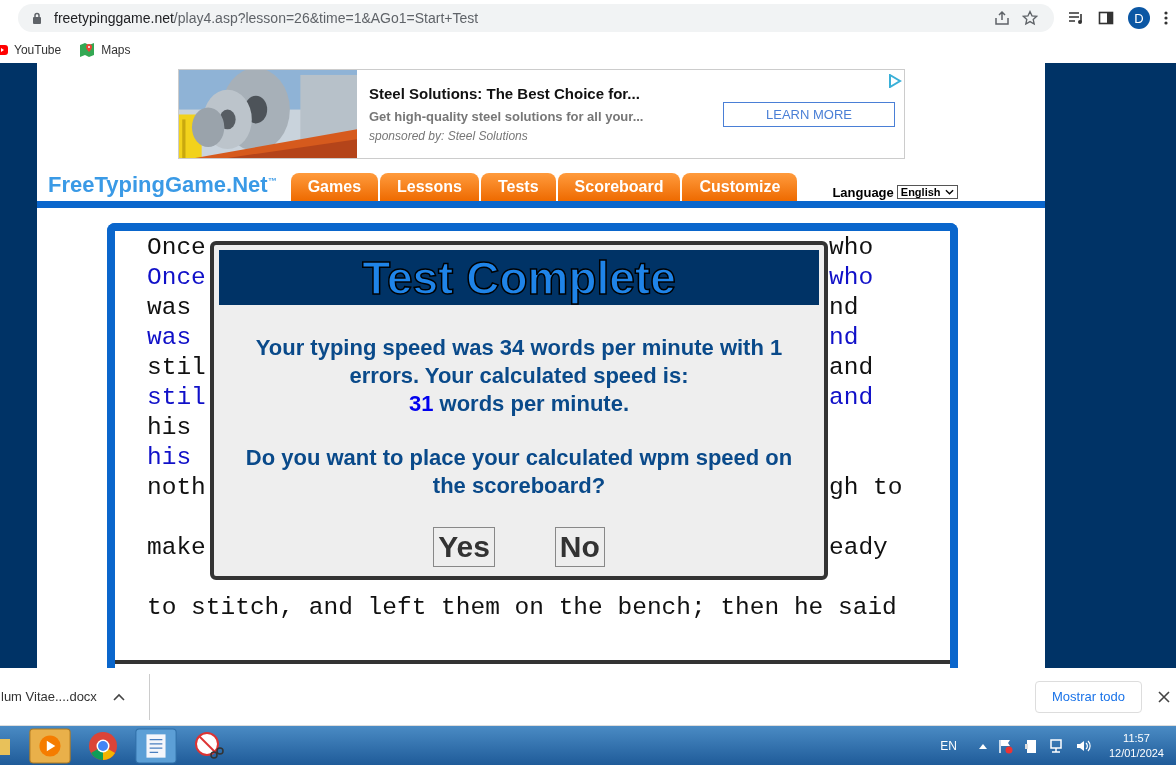  What do you see at coordinates (1088, 696) in the screenshot?
I see `show-all-button: Mostrar todo` at bounding box center [1088, 696].